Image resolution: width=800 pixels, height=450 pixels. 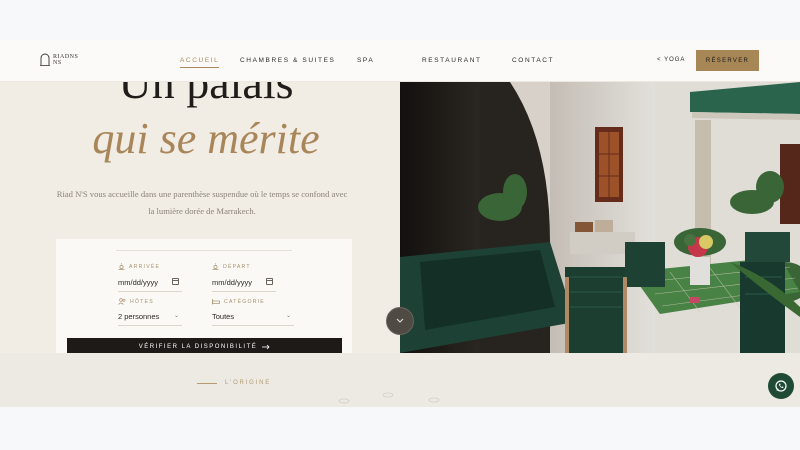 I want to click on nav-contact: CONTACT, so click(x=533, y=60).